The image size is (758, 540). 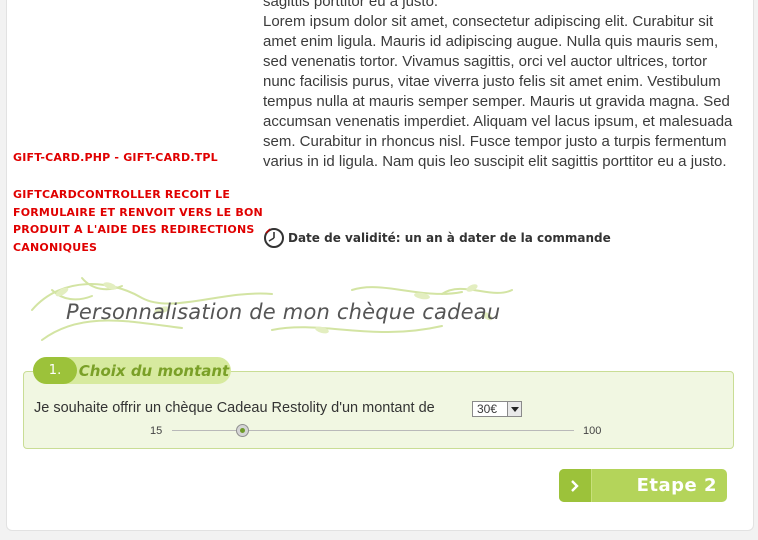 I want to click on next-step-button: Etape 2, so click(x=643, y=485).